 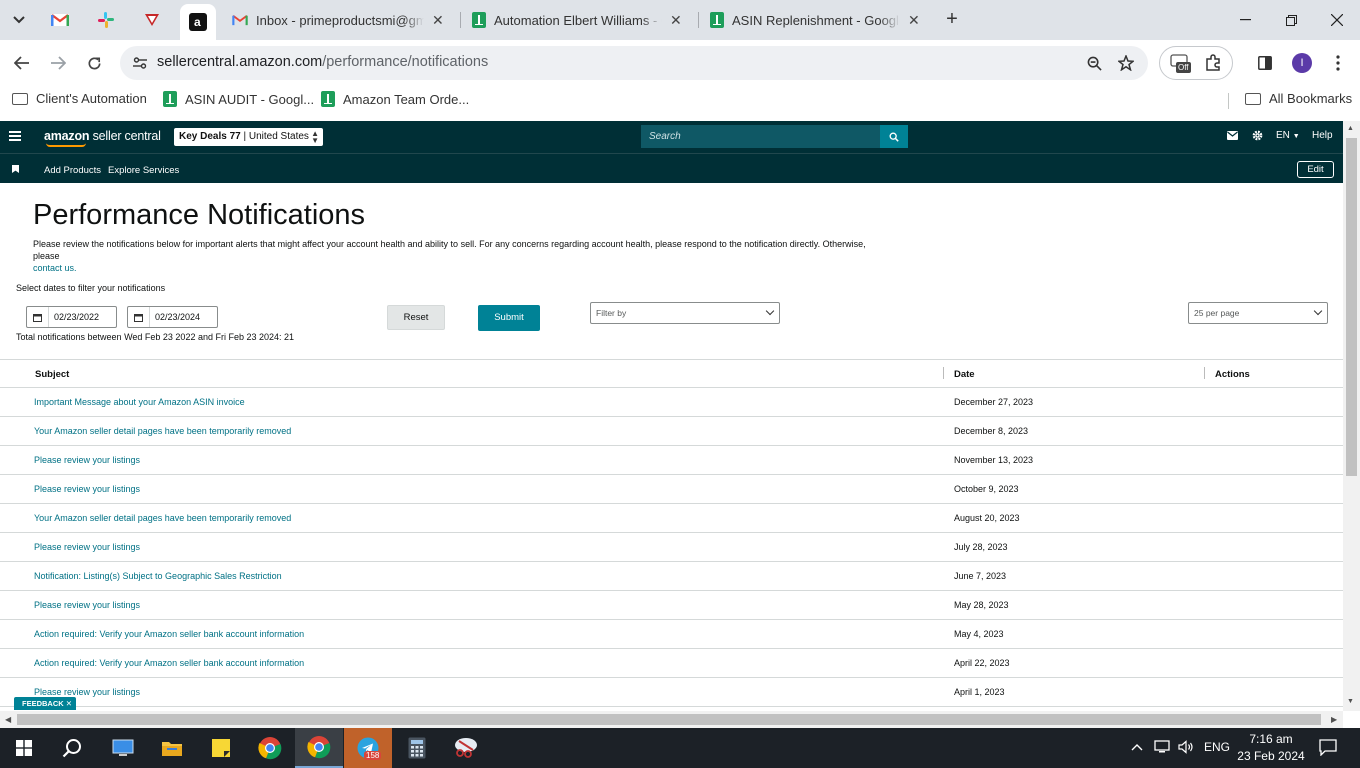 What do you see at coordinates (172, 317) in the screenshot?
I see `date-to-input: 02/23/2024` at bounding box center [172, 317].